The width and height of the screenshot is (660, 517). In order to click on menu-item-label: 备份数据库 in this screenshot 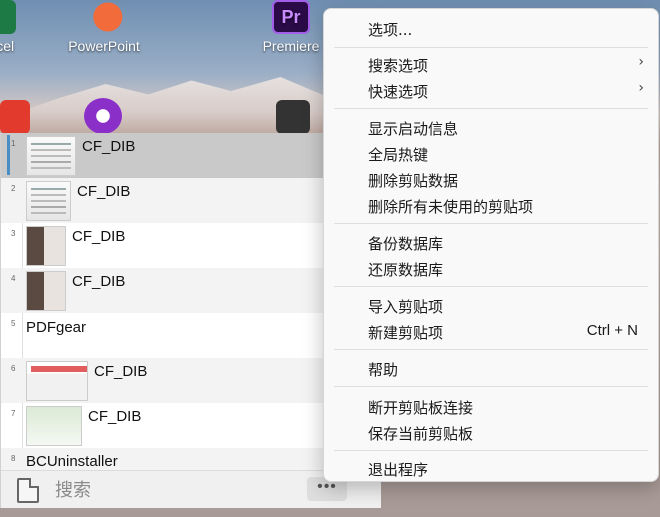, I will do `click(406, 244)`.